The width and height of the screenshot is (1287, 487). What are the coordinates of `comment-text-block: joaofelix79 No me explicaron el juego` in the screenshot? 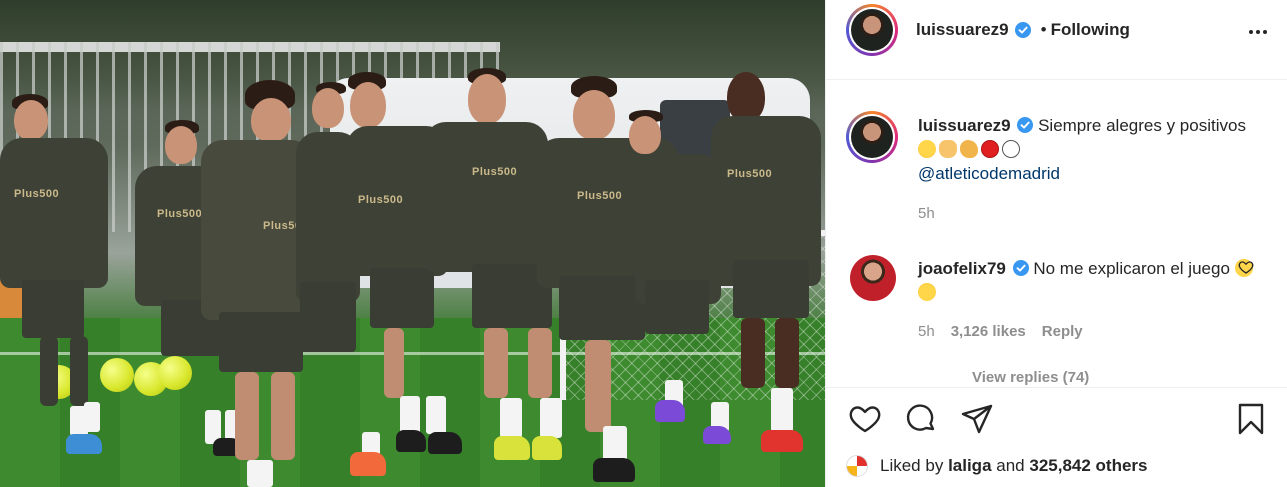 It's located at (1088, 281).